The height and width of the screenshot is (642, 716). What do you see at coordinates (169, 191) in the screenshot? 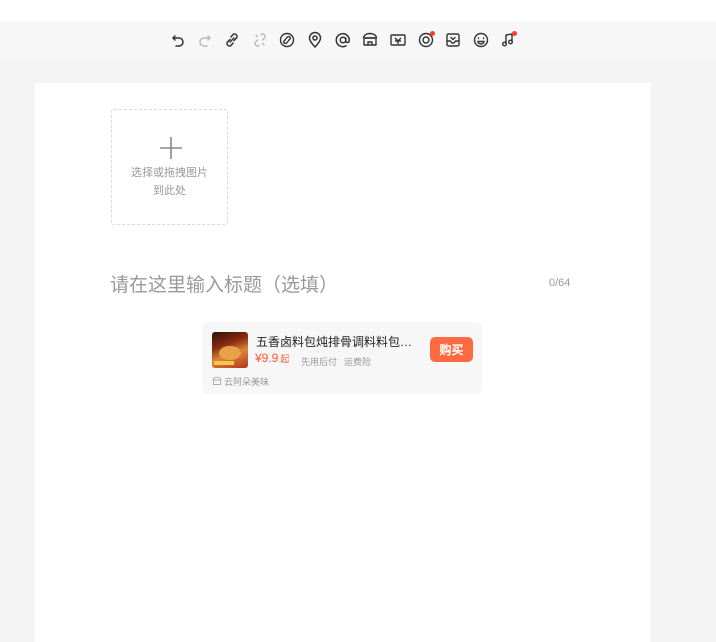
I see `upload-hint-line2: 到此处` at bounding box center [169, 191].